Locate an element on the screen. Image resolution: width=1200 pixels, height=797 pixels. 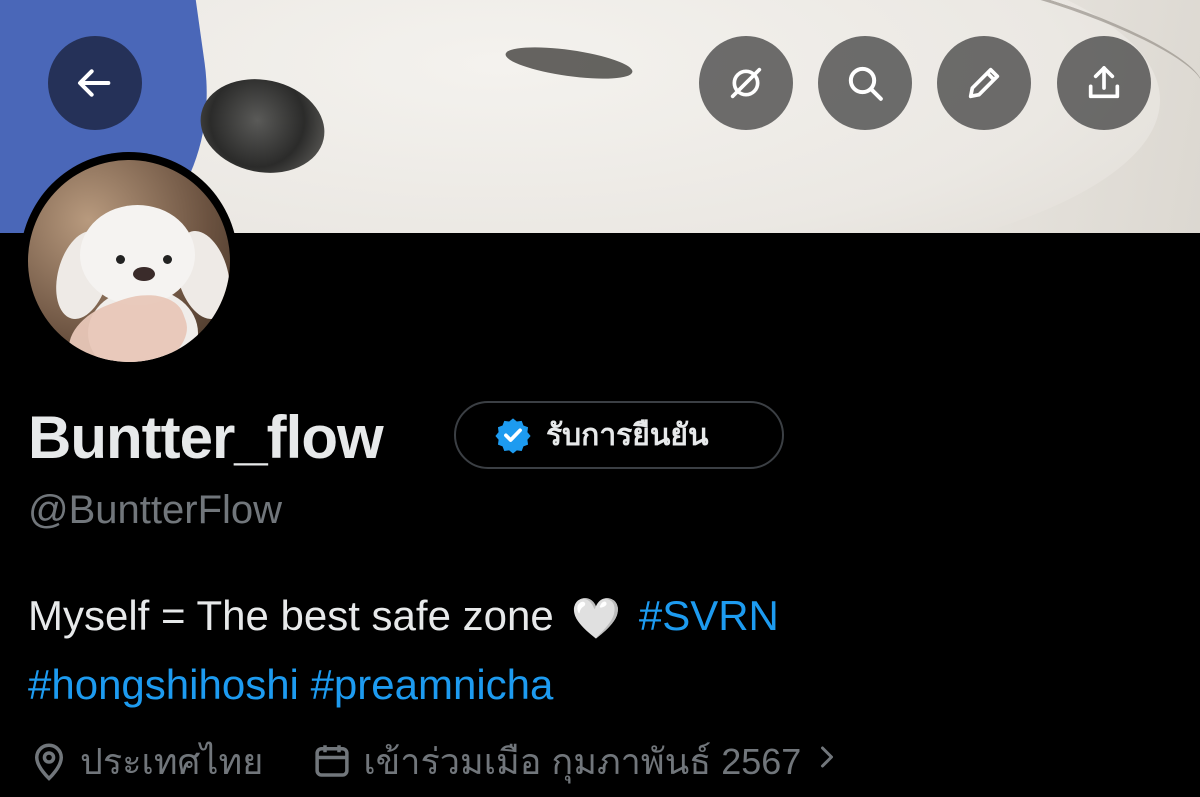
avatar-photo is located at coordinates (129, 261).